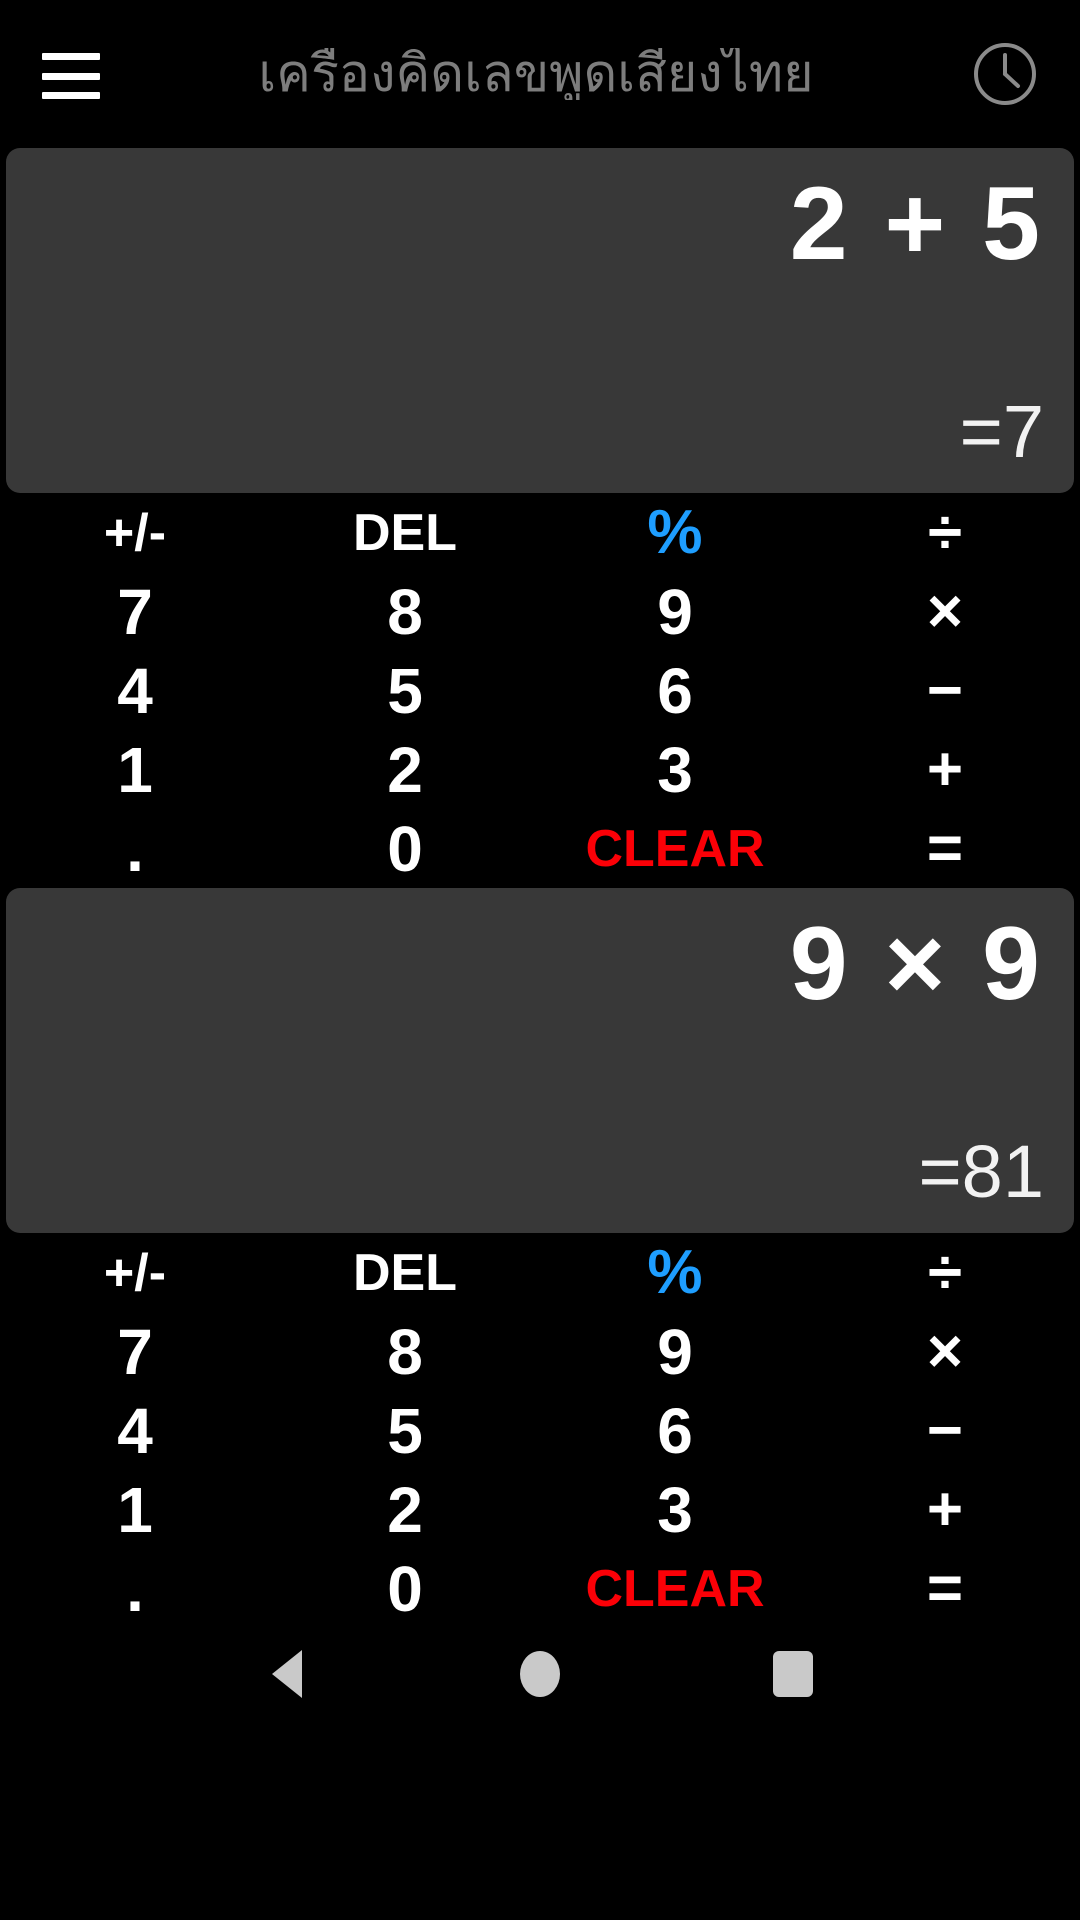  What do you see at coordinates (981, 1171) in the screenshot?
I see `display-result: =81` at bounding box center [981, 1171].